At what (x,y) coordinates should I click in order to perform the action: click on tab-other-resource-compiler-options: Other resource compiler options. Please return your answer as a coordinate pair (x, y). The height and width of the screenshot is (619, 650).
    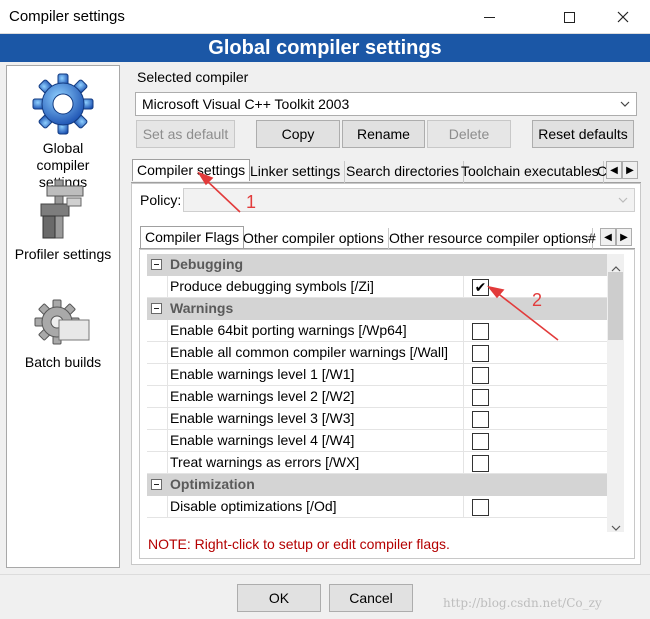
    Looking at the image, I should click on (489, 239).